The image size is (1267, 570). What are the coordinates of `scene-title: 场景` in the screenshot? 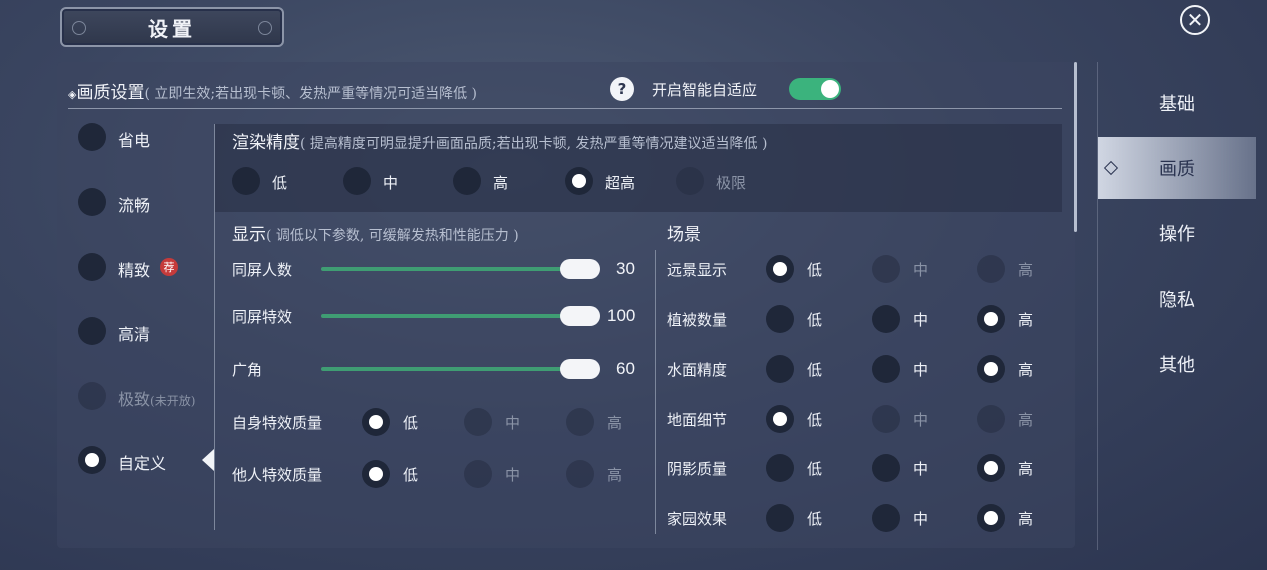 It's located at (684, 235).